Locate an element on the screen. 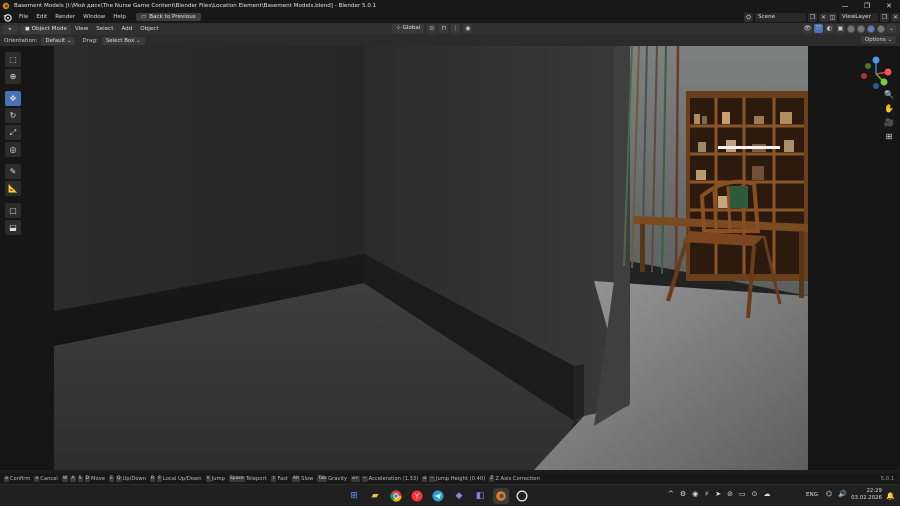  status-move: W A S D Move is located at coordinates (83, 478).